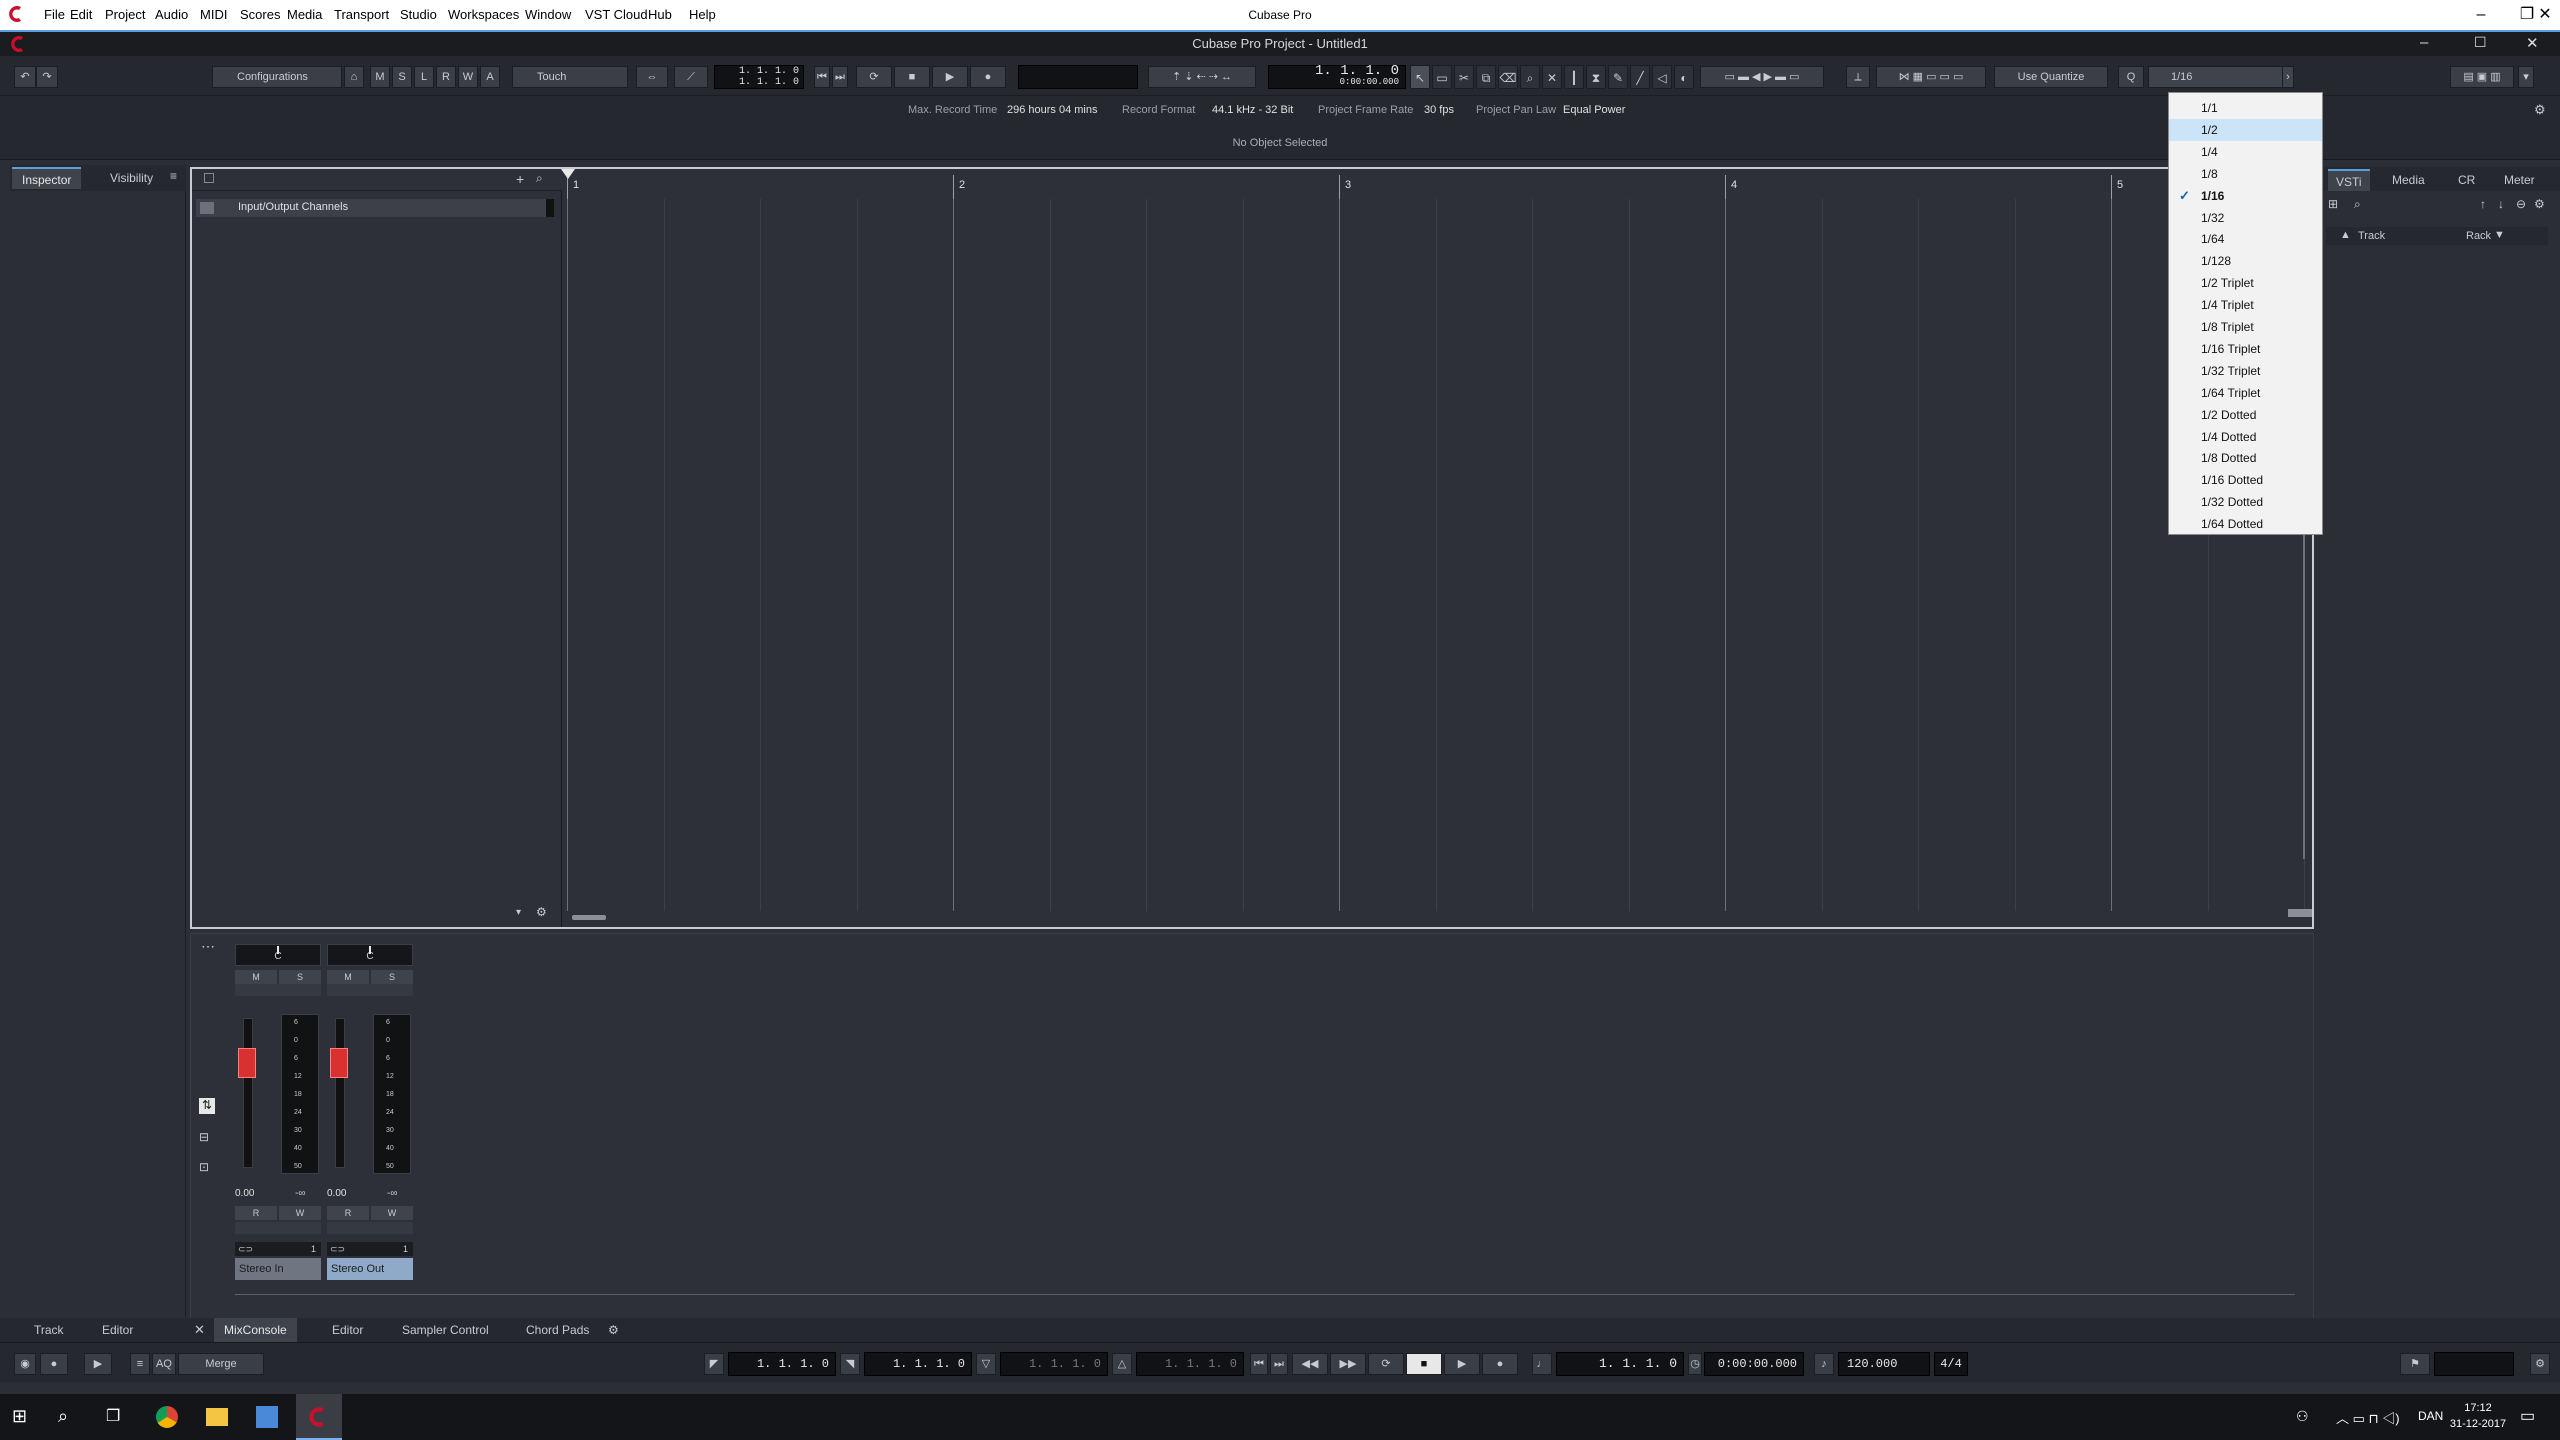 This screenshot has height=1440, width=2560. What do you see at coordinates (1435, 184) in the screenshot?
I see `ruler: 1 2 3 4 5` at bounding box center [1435, 184].